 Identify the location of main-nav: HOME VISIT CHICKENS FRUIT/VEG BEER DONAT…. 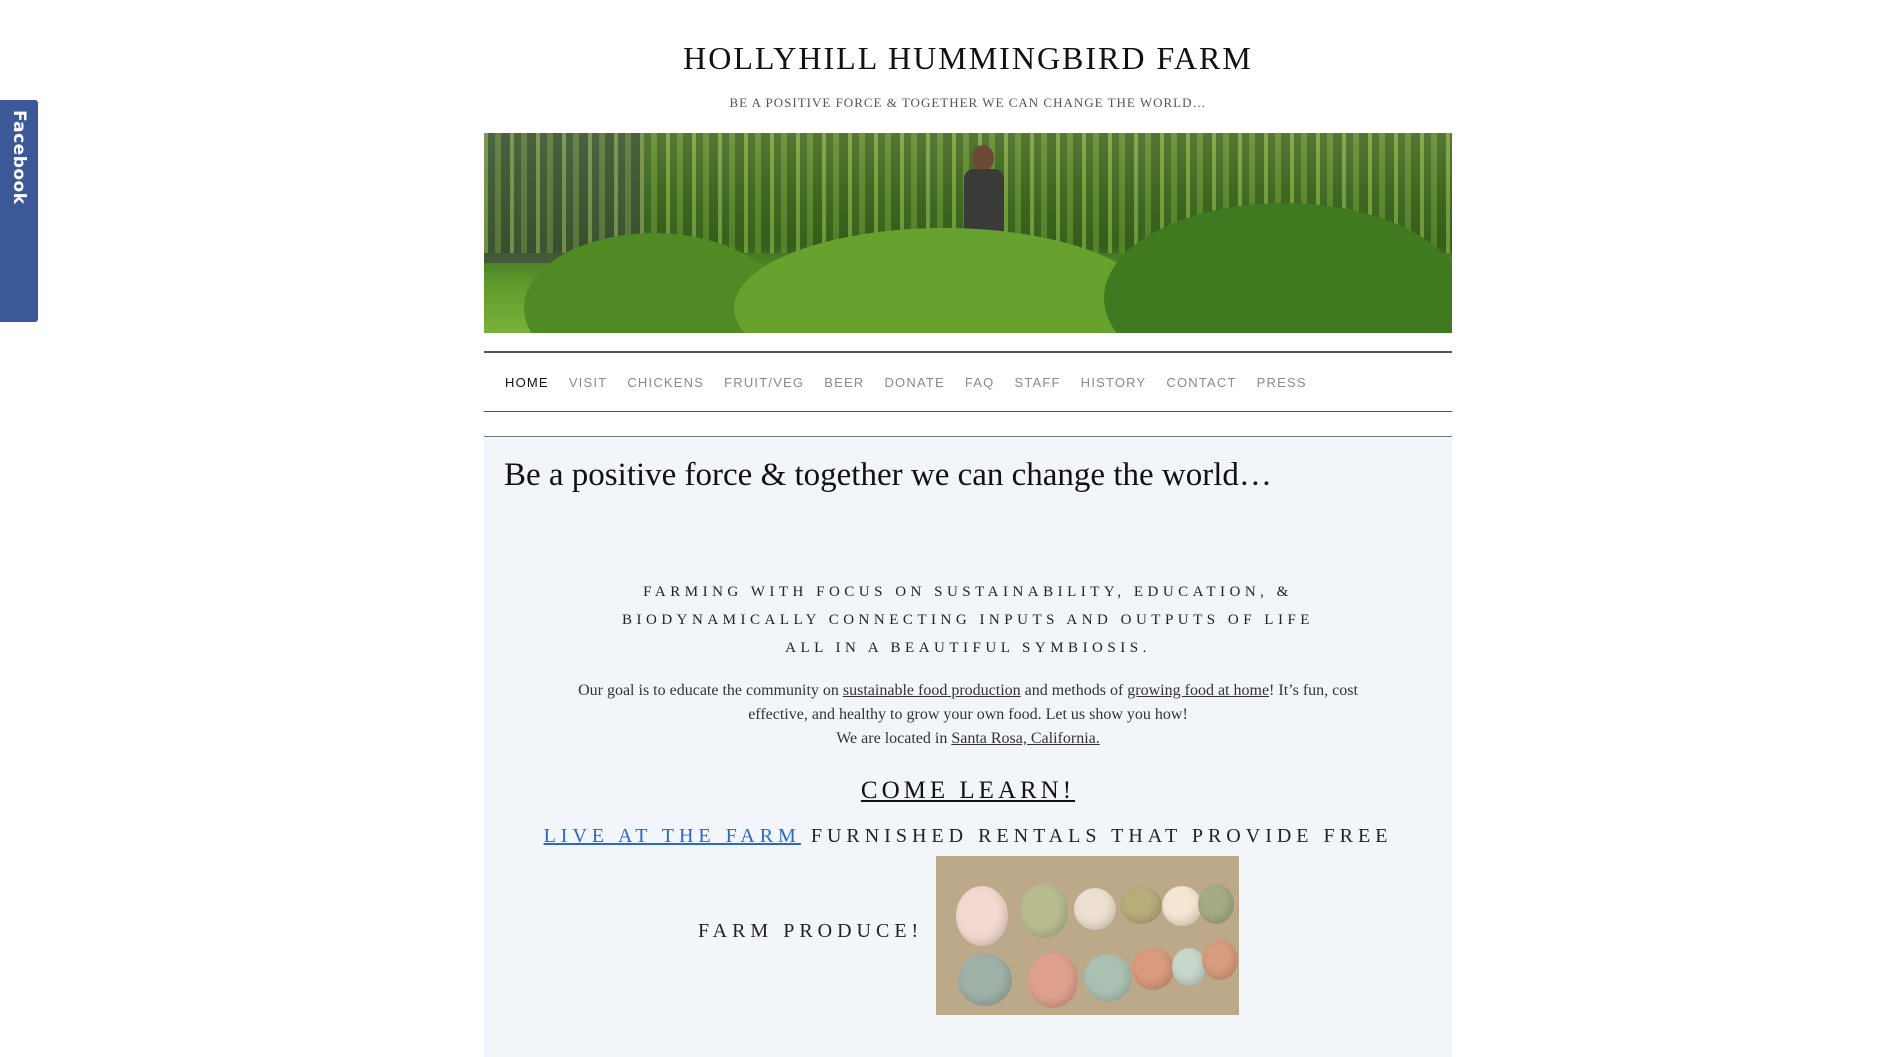
(968, 381).